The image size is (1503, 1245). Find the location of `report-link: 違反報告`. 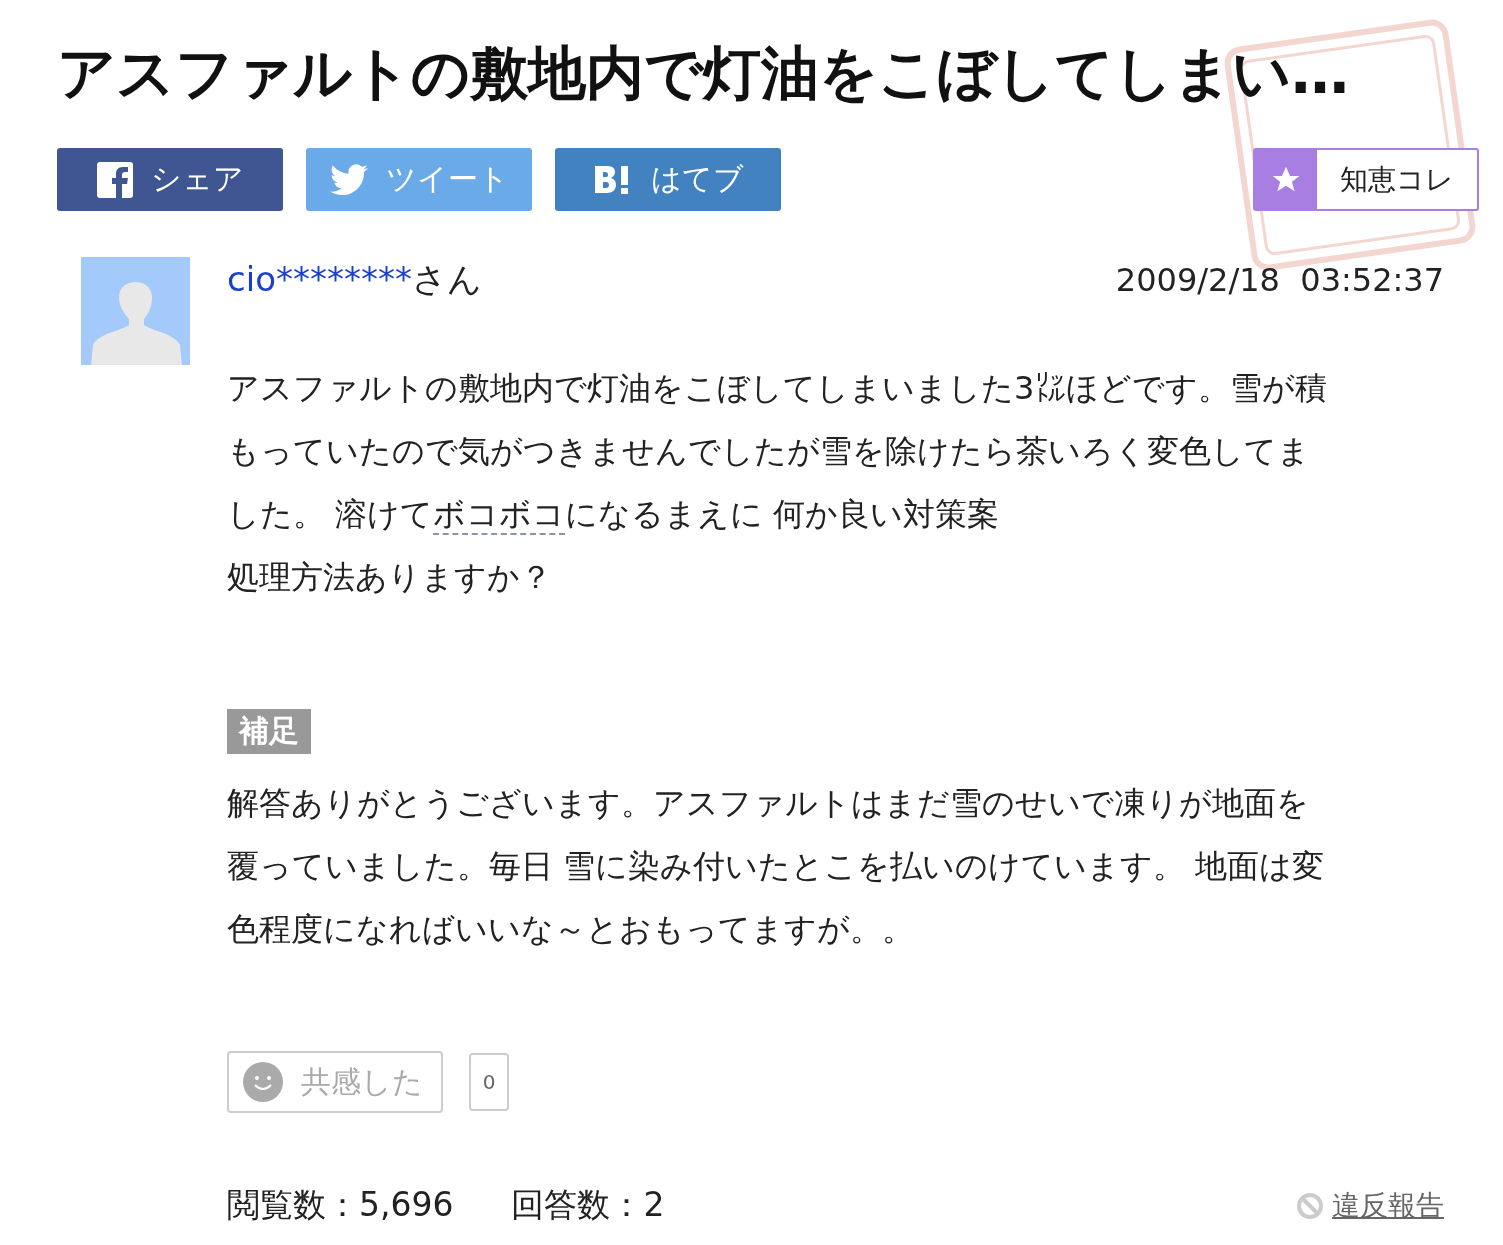

report-link: 違反報告 is located at coordinates (1370, 1205).